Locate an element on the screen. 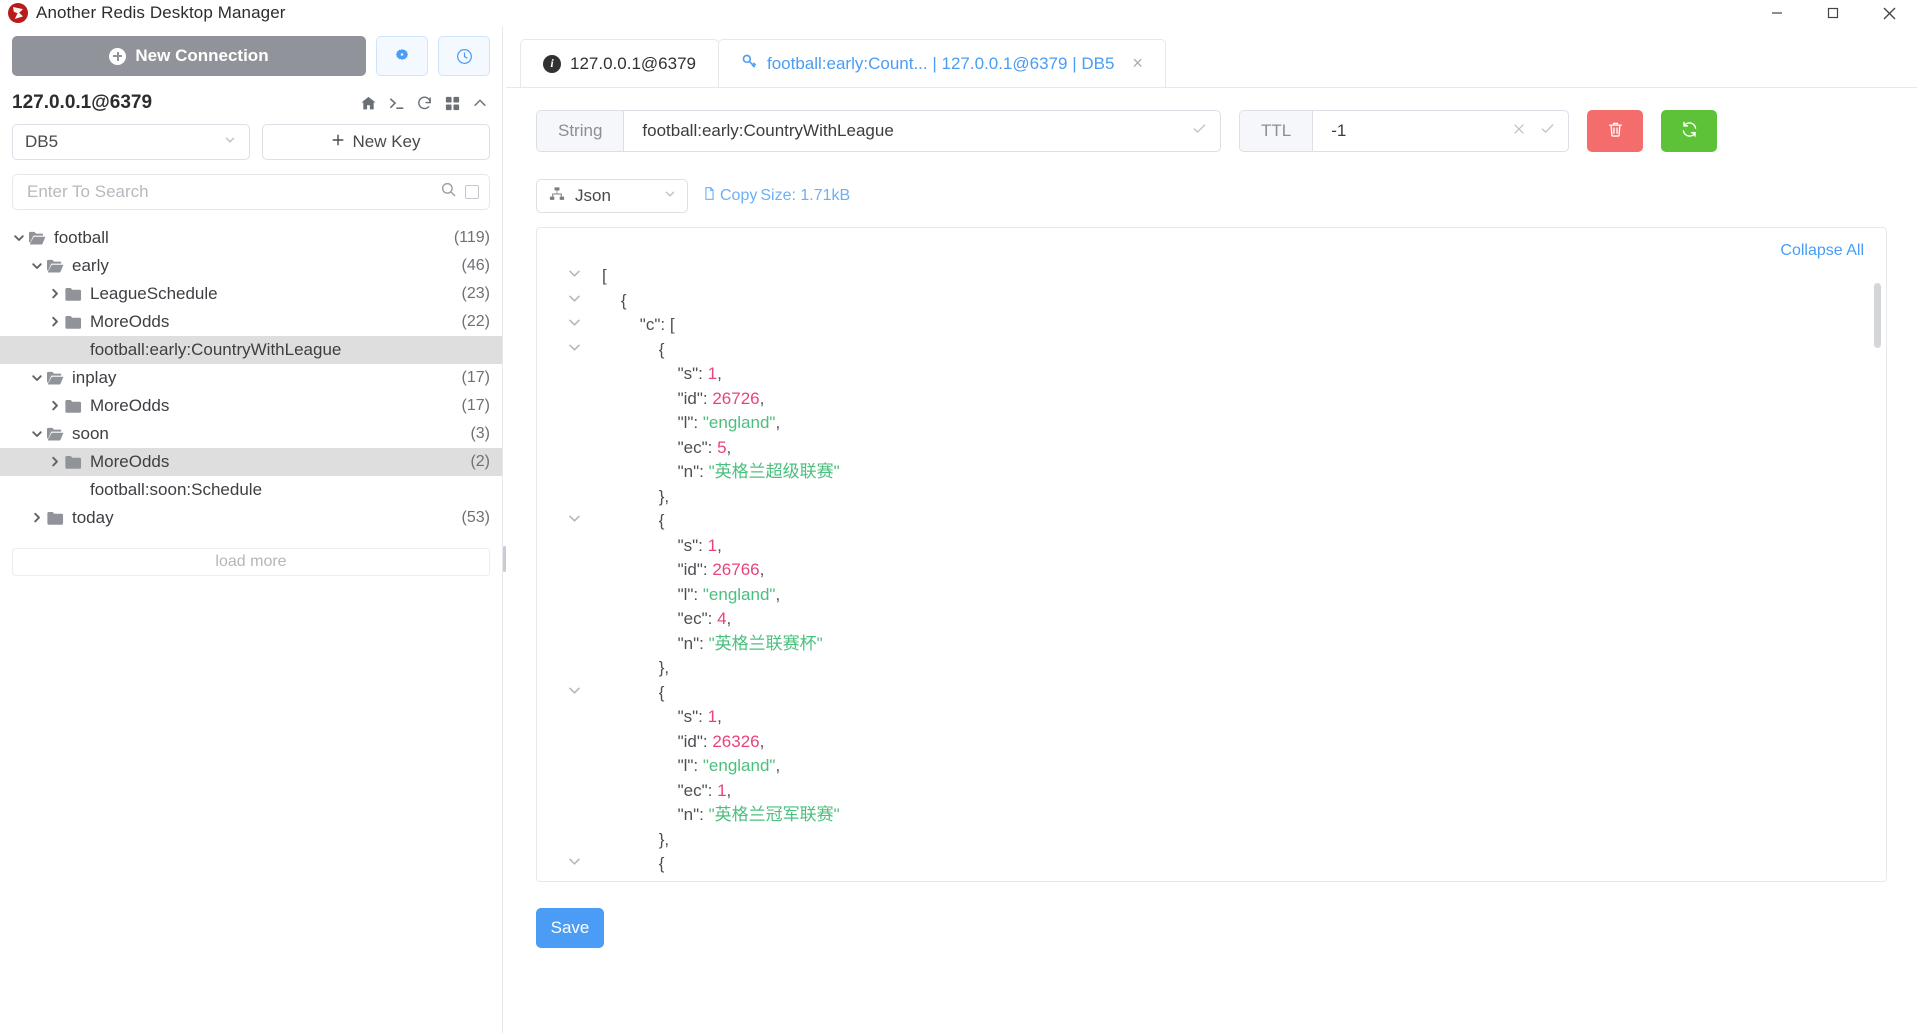  refresh-icon is located at coordinates (424, 103).